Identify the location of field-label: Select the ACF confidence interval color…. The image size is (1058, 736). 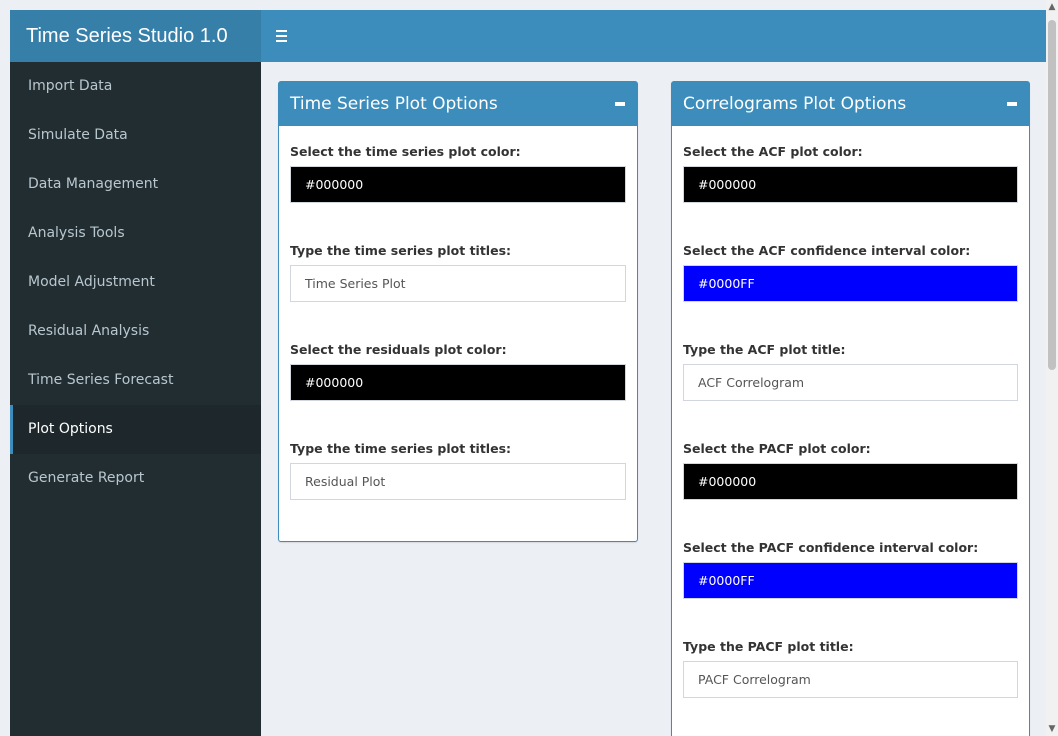
(827, 250).